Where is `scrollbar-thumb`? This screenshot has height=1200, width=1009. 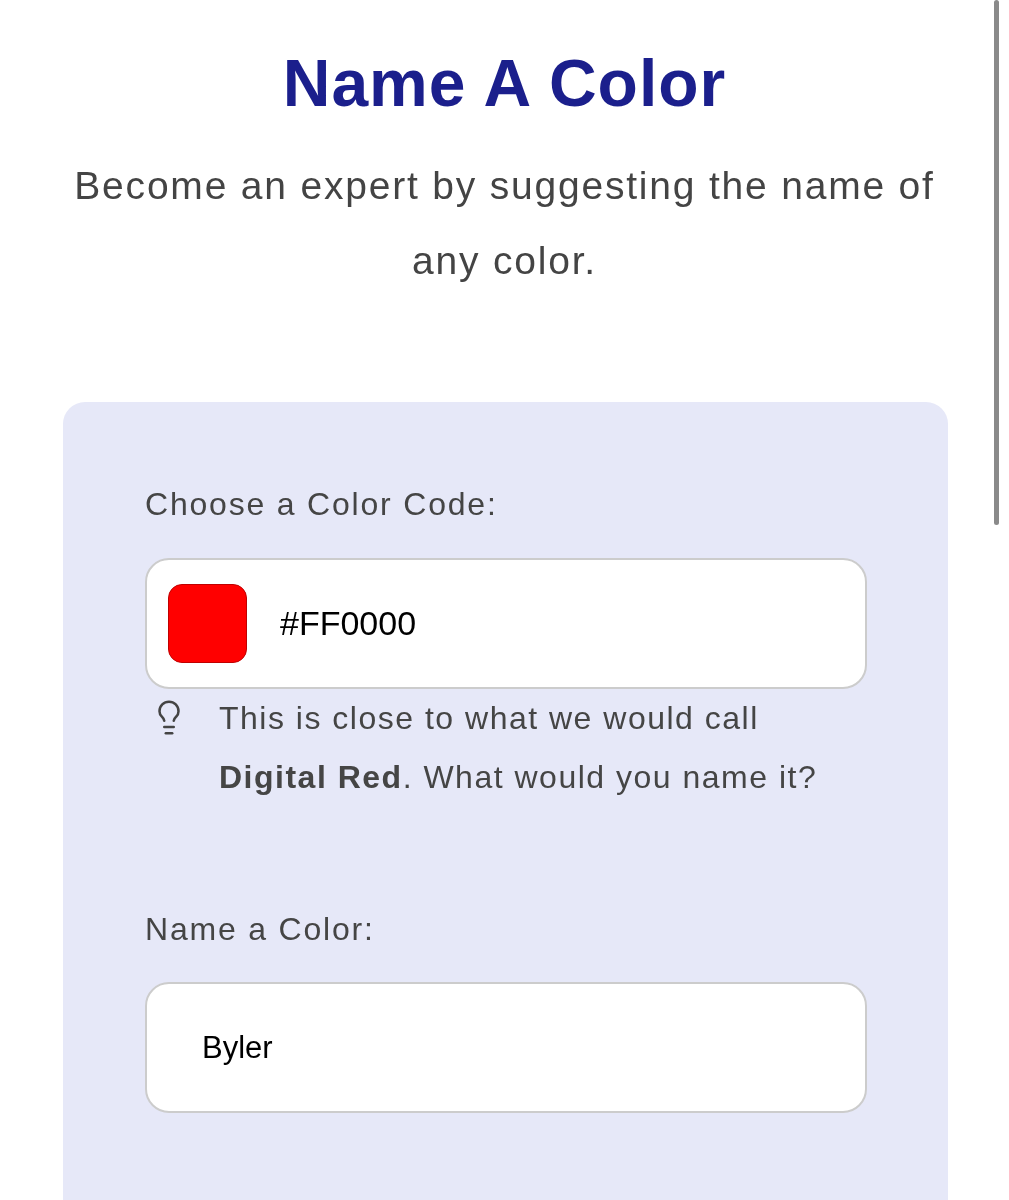 scrollbar-thumb is located at coordinates (996, 262).